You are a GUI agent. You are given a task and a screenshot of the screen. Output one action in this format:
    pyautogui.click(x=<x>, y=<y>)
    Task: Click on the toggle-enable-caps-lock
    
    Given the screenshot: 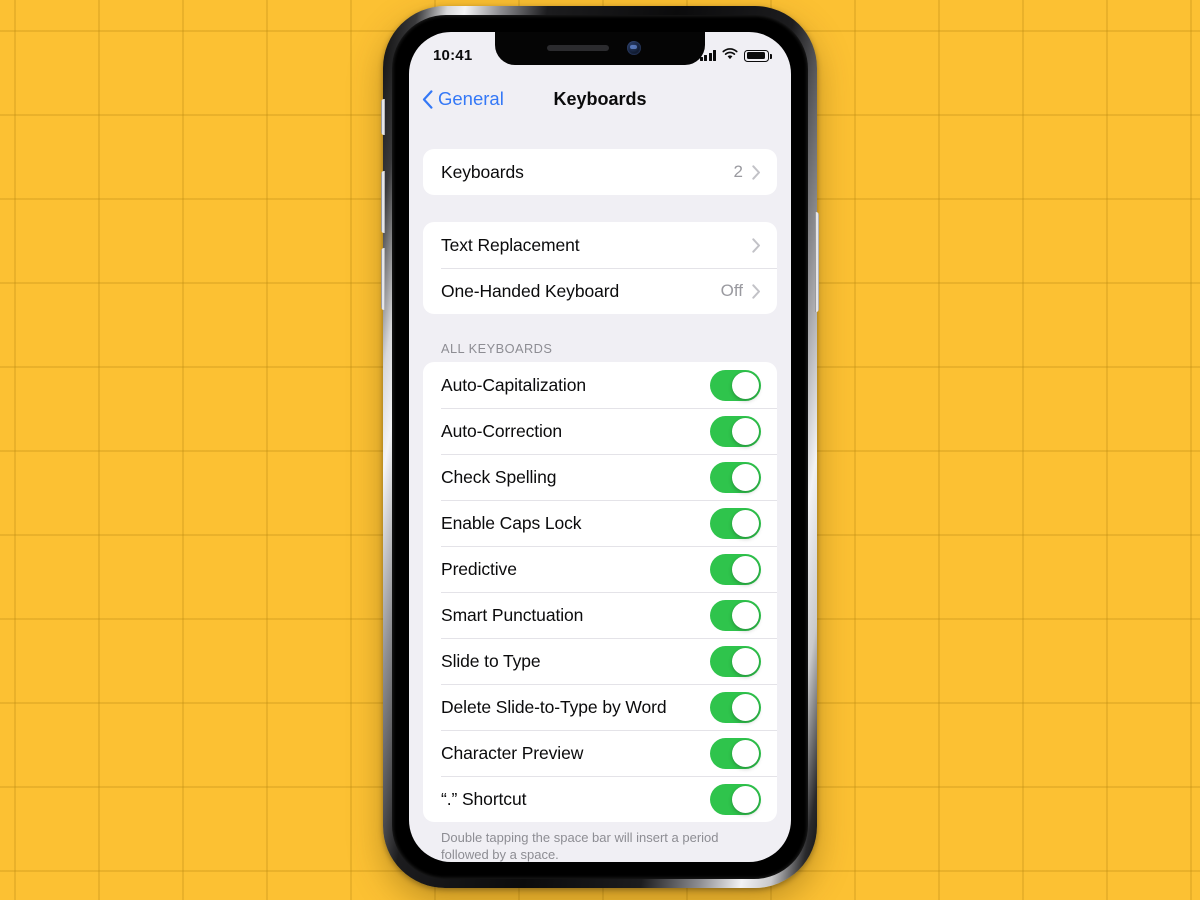 What is the action you would take?
    pyautogui.click(x=735, y=523)
    